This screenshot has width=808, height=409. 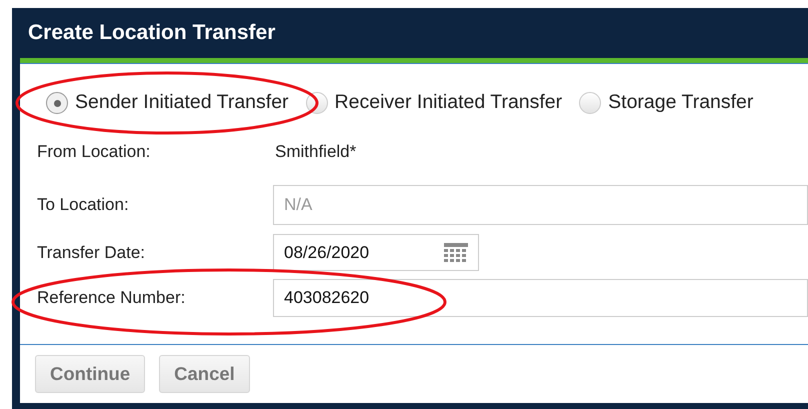 I want to click on date-field: 08/26/2020, so click(x=376, y=252).